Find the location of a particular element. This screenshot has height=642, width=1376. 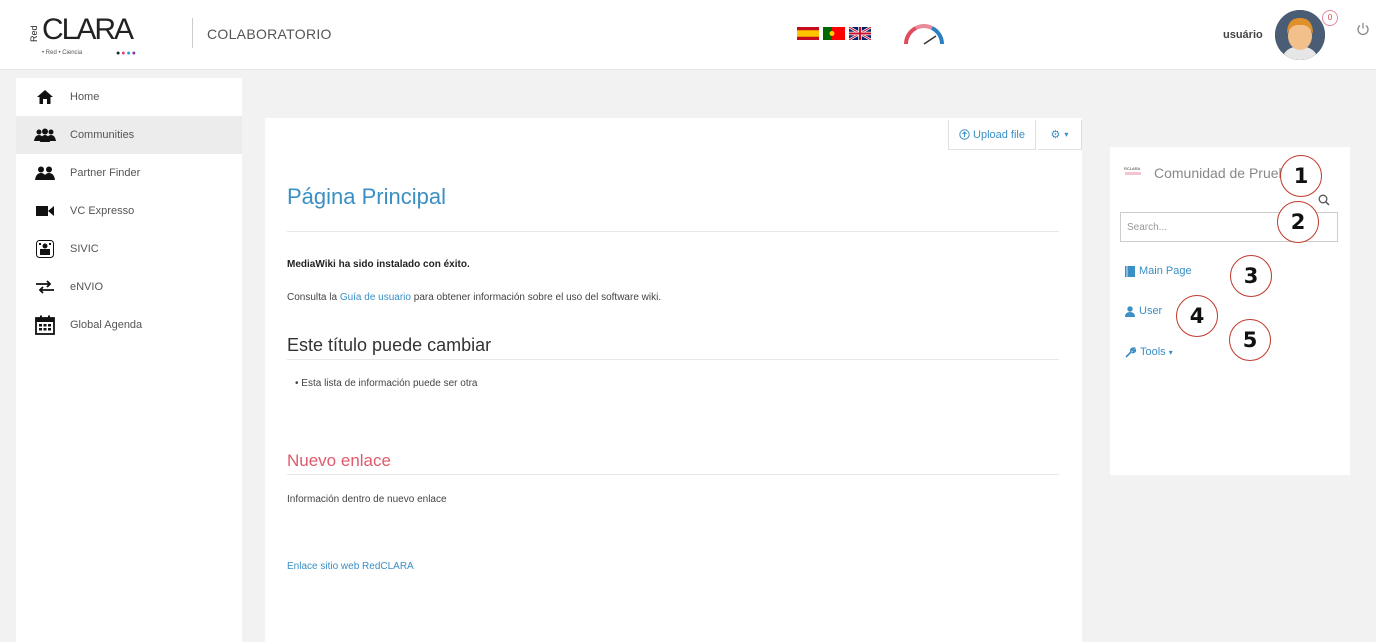

section-heading: Este título puede cambiar is located at coordinates (389, 345).